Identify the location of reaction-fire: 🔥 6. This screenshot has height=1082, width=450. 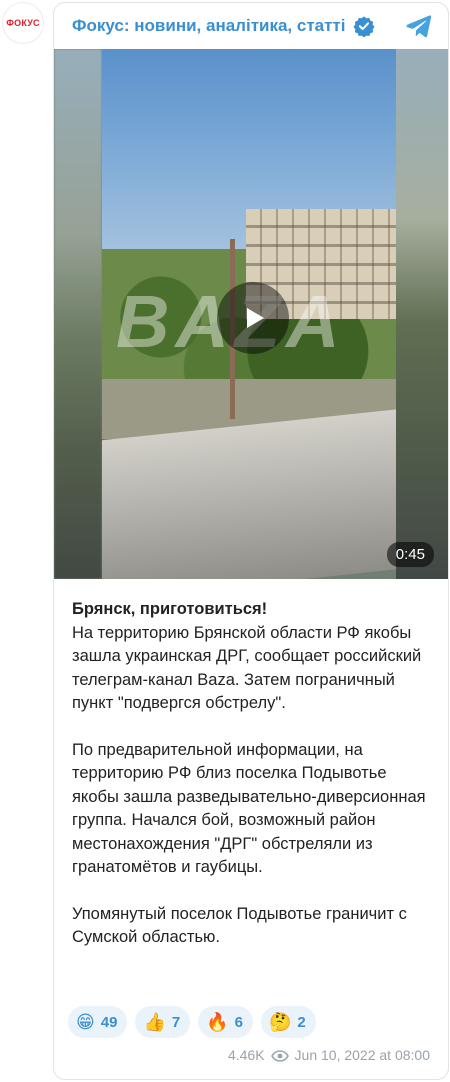
(225, 1022).